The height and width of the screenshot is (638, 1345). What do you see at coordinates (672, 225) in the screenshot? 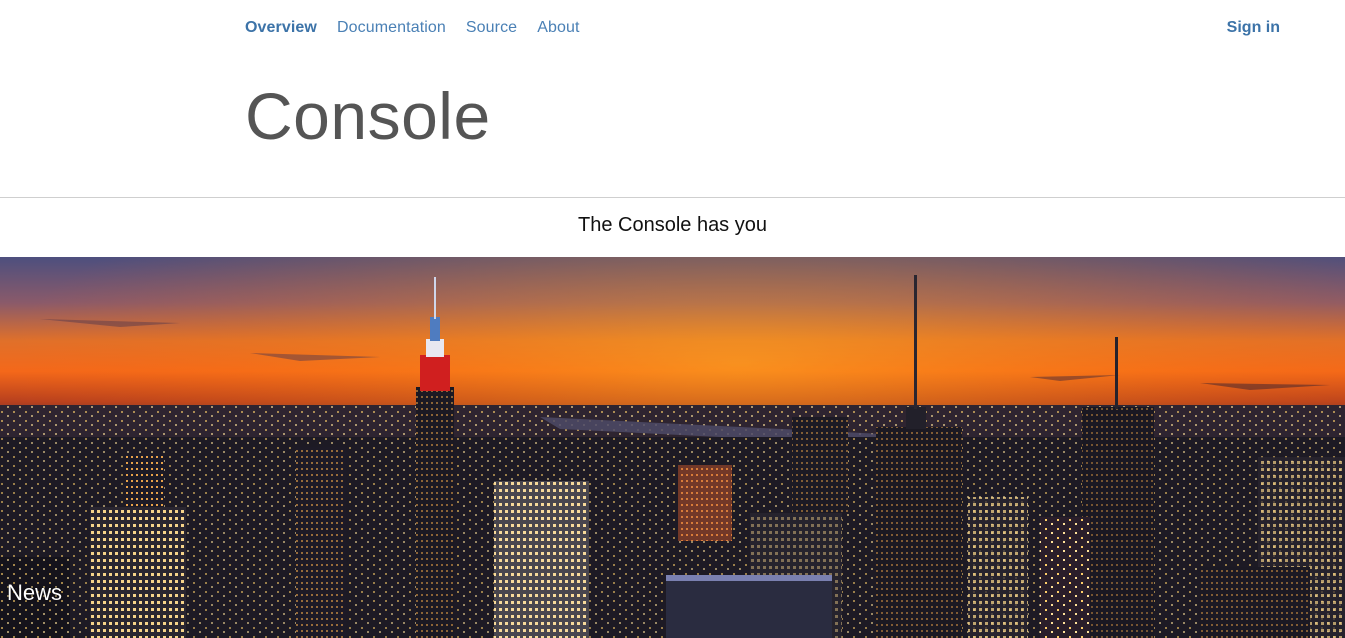
I see `tagline: The Console has you` at bounding box center [672, 225].